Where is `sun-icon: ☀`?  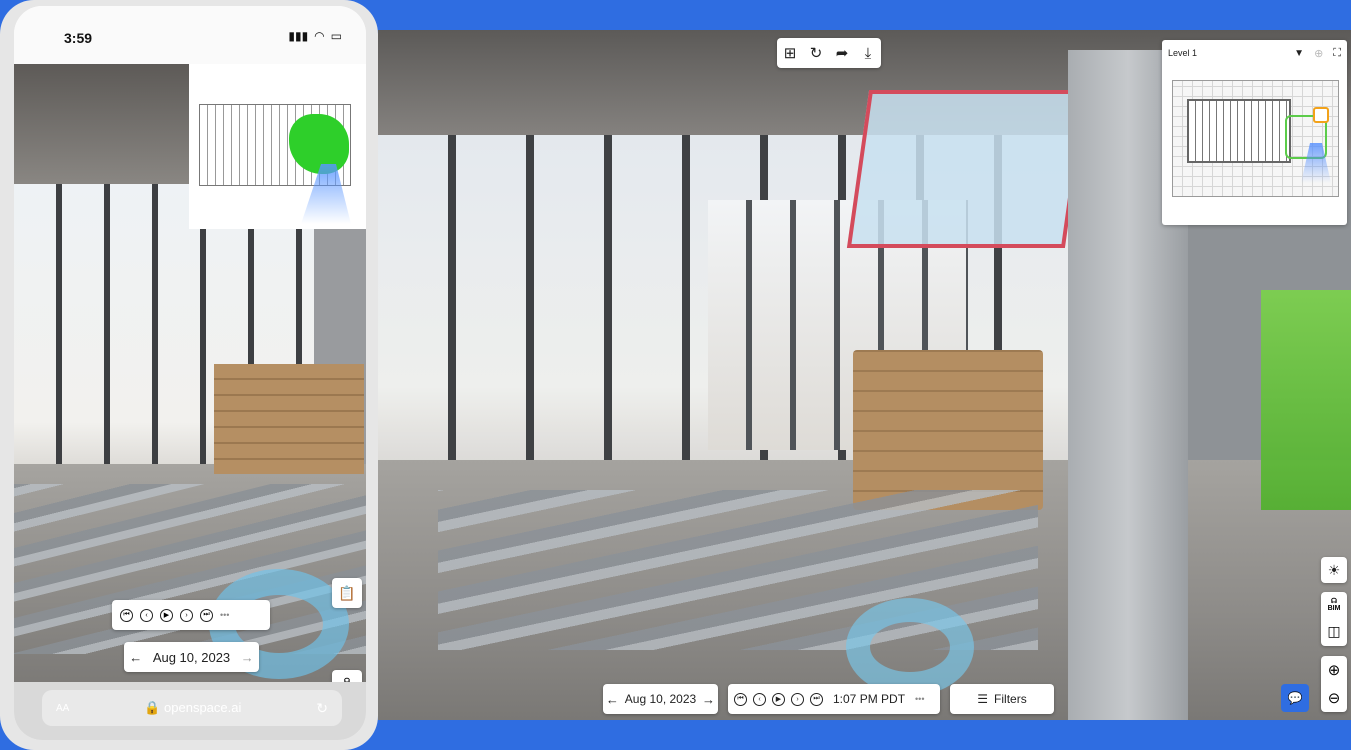
sun-icon: ☀ is located at coordinates (1334, 569).